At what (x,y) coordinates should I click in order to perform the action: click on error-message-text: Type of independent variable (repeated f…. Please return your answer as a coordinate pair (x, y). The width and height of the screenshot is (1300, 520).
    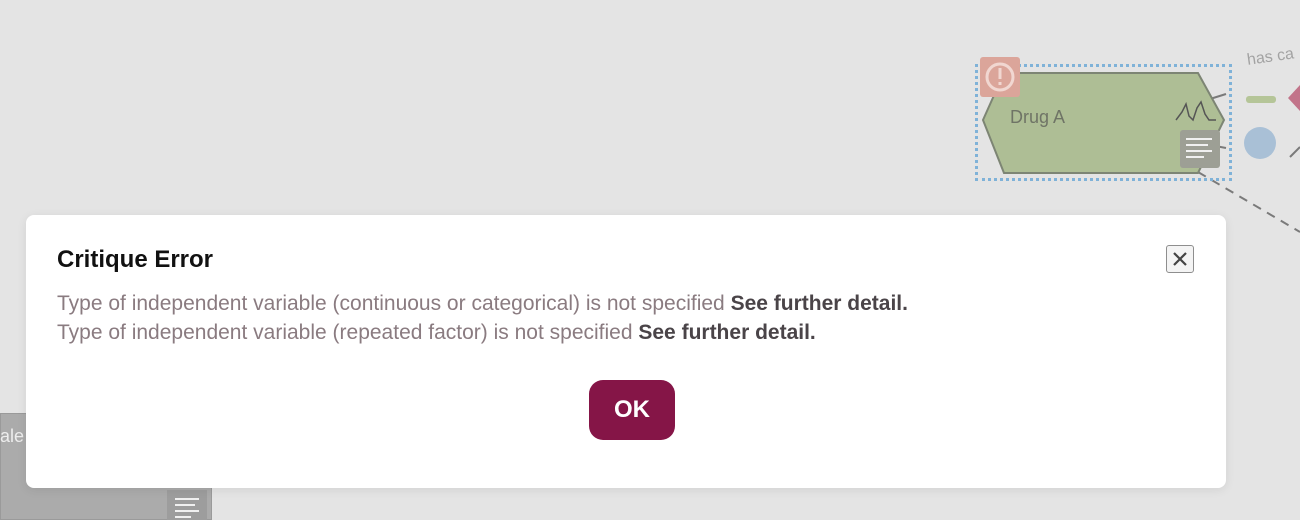
    Looking at the image, I should click on (345, 332).